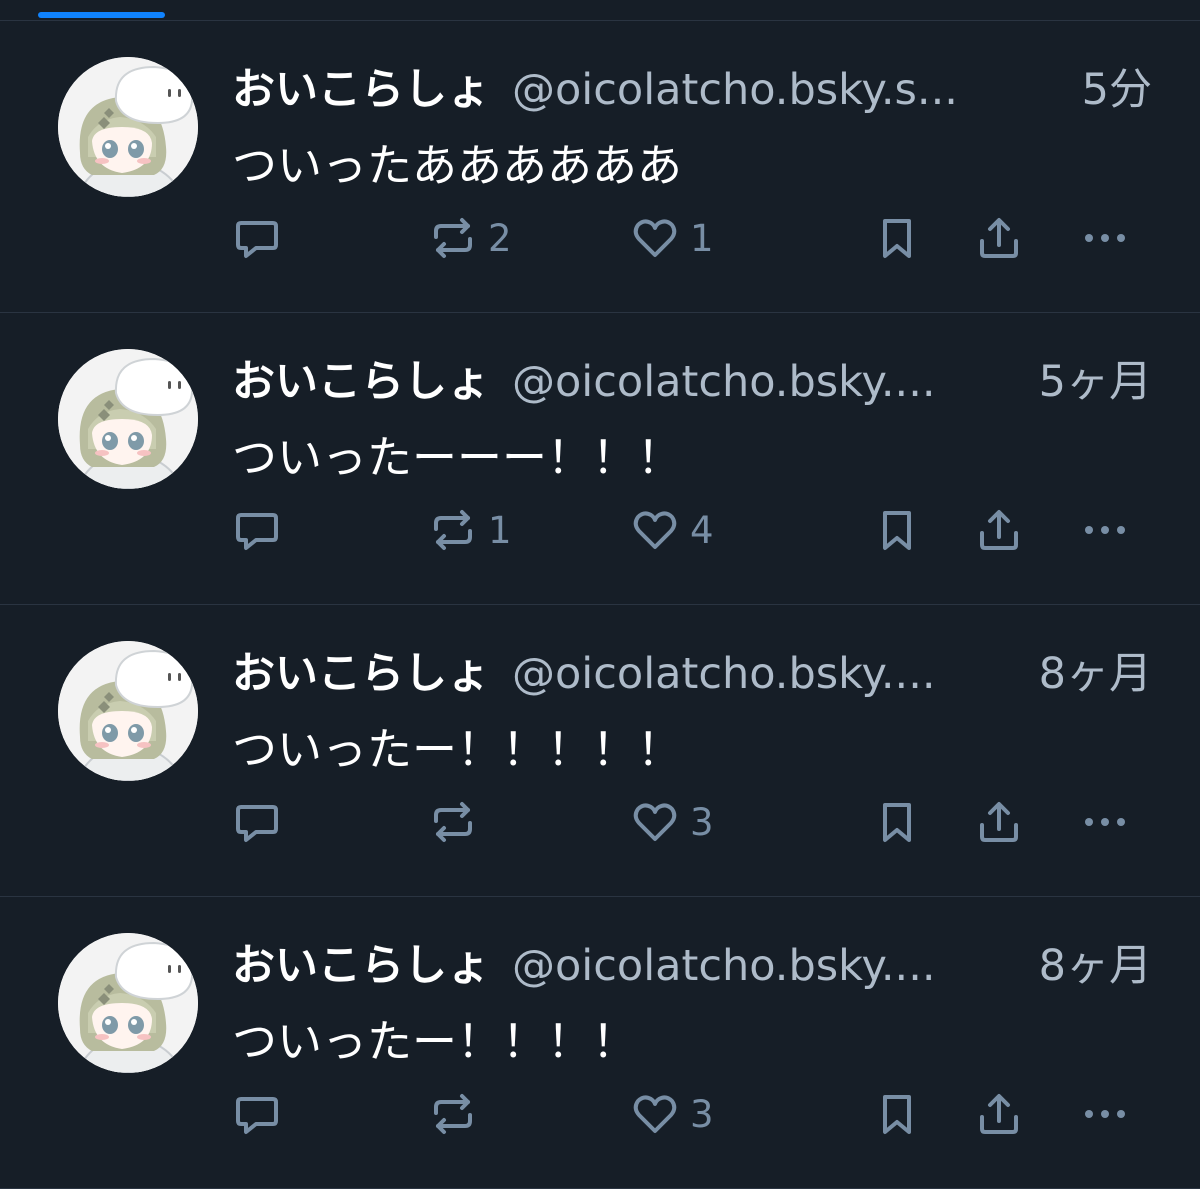 This screenshot has height=1189, width=1200. What do you see at coordinates (500, 530) in the screenshot?
I see `repost-count: 1` at bounding box center [500, 530].